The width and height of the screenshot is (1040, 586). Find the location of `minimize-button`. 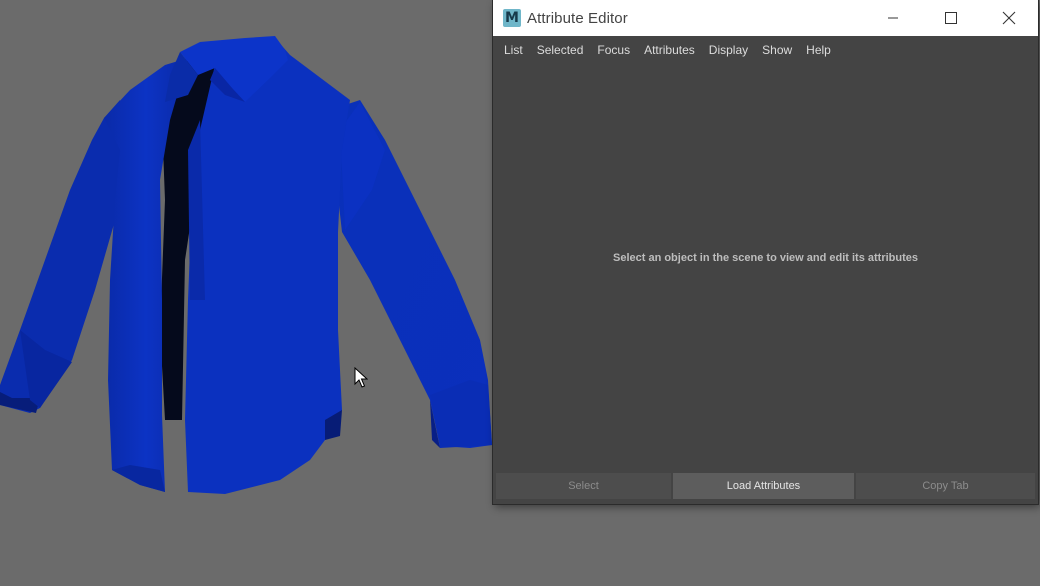

minimize-button is located at coordinates (893, 18).